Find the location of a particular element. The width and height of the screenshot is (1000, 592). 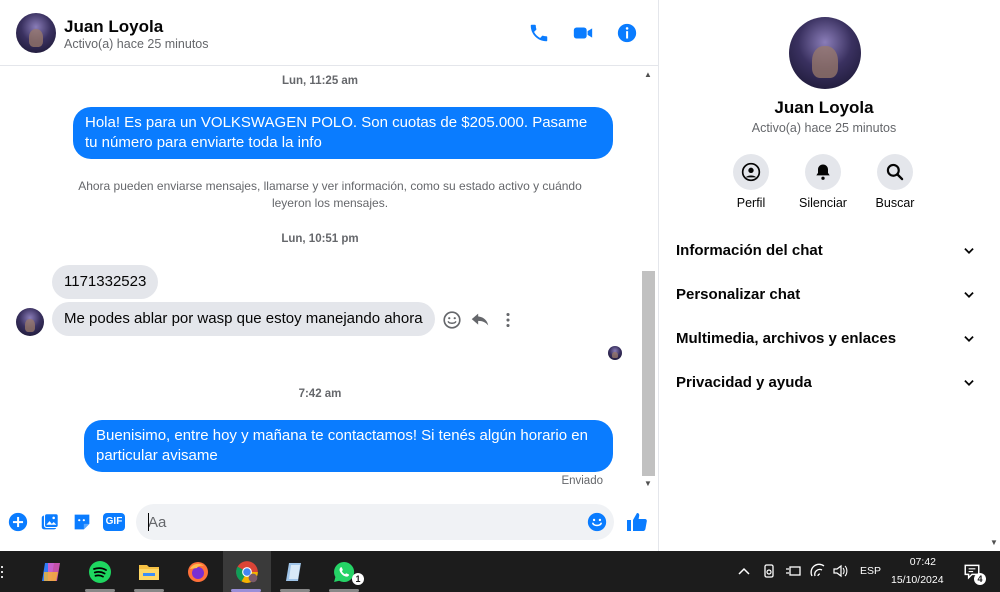

more-options-icon is located at coordinates (508, 320).